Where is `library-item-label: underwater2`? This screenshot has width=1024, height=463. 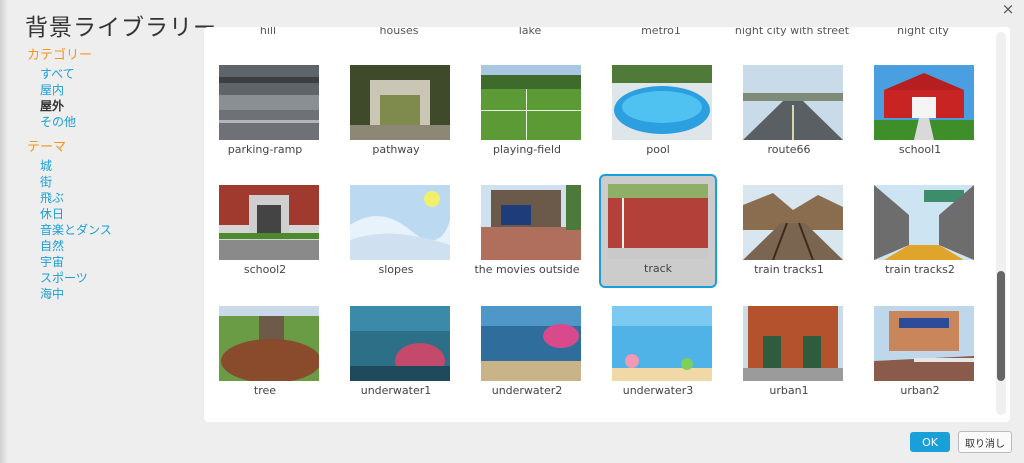 library-item-label: underwater2 is located at coordinates (527, 390).